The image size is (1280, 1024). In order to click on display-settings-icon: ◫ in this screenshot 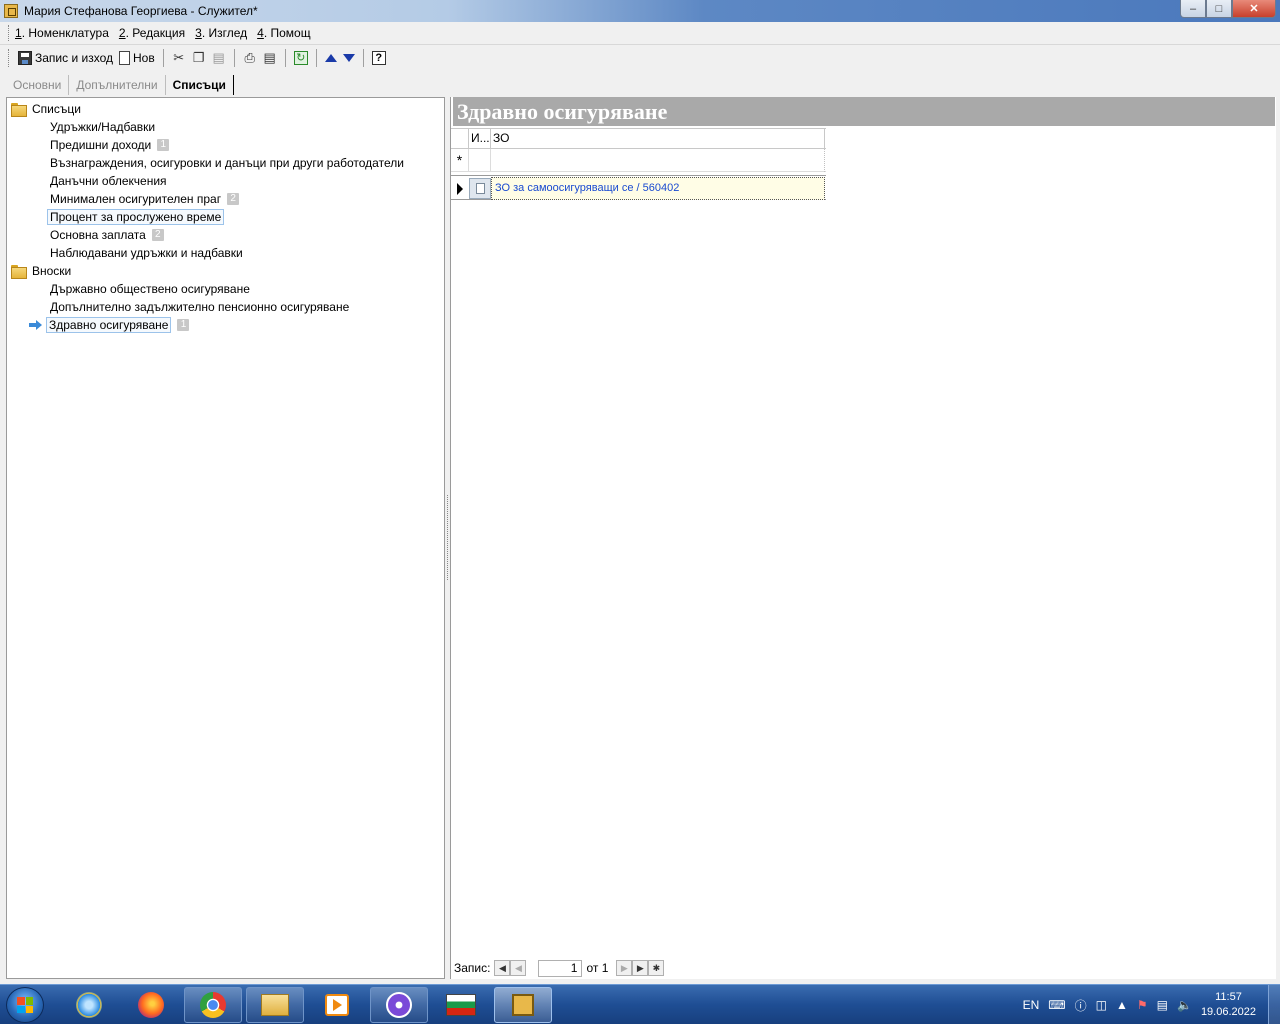, I will do `click(1101, 1005)`.